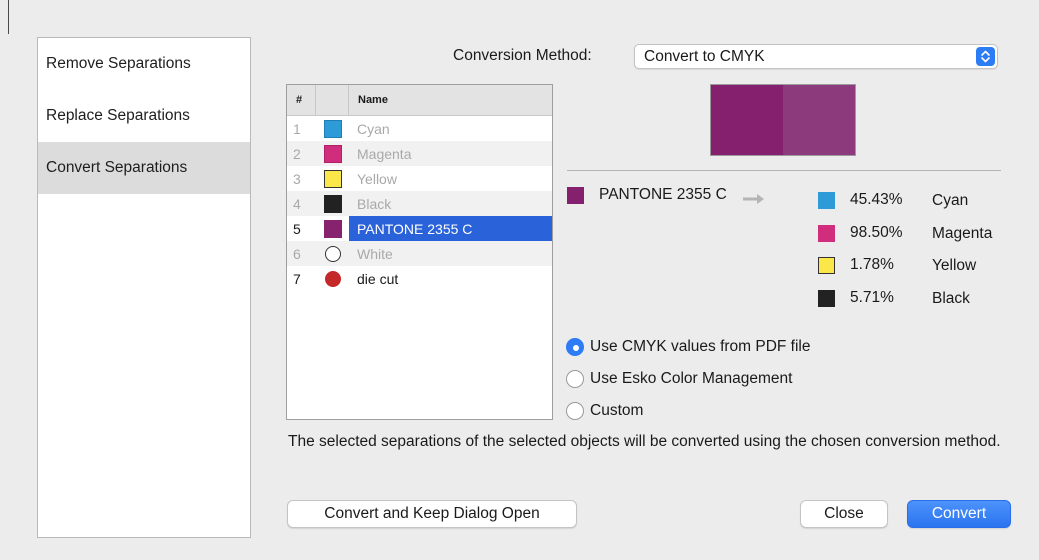  What do you see at coordinates (373, 128) in the screenshot?
I see `row-name: Cyan` at bounding box center [373, 128].